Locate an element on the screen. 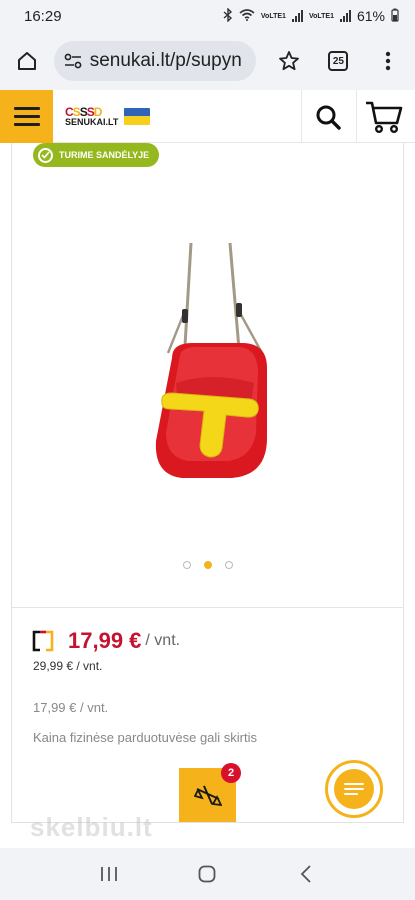 This screenshot has width=415, height=900. home-circle-icon is located at coordinates (207, 874).